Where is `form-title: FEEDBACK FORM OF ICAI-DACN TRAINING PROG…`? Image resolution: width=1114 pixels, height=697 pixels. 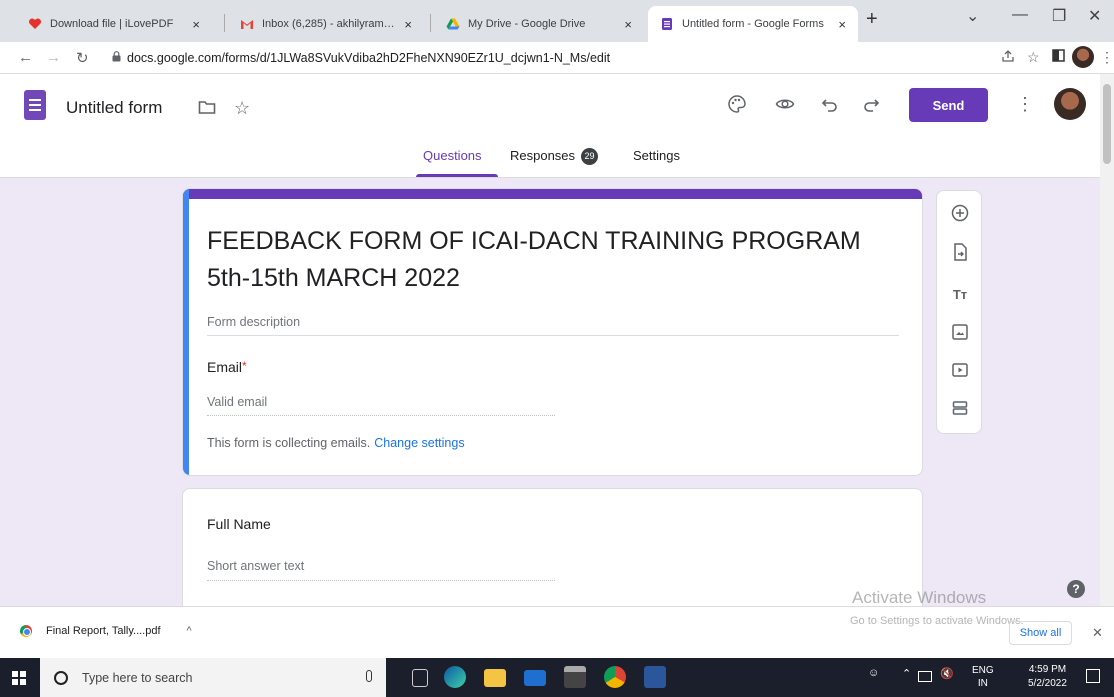 form-title: FEEDBACK FORM OF ICAI-DACN TRAINING PROG… is located at coordinates (547, 260).